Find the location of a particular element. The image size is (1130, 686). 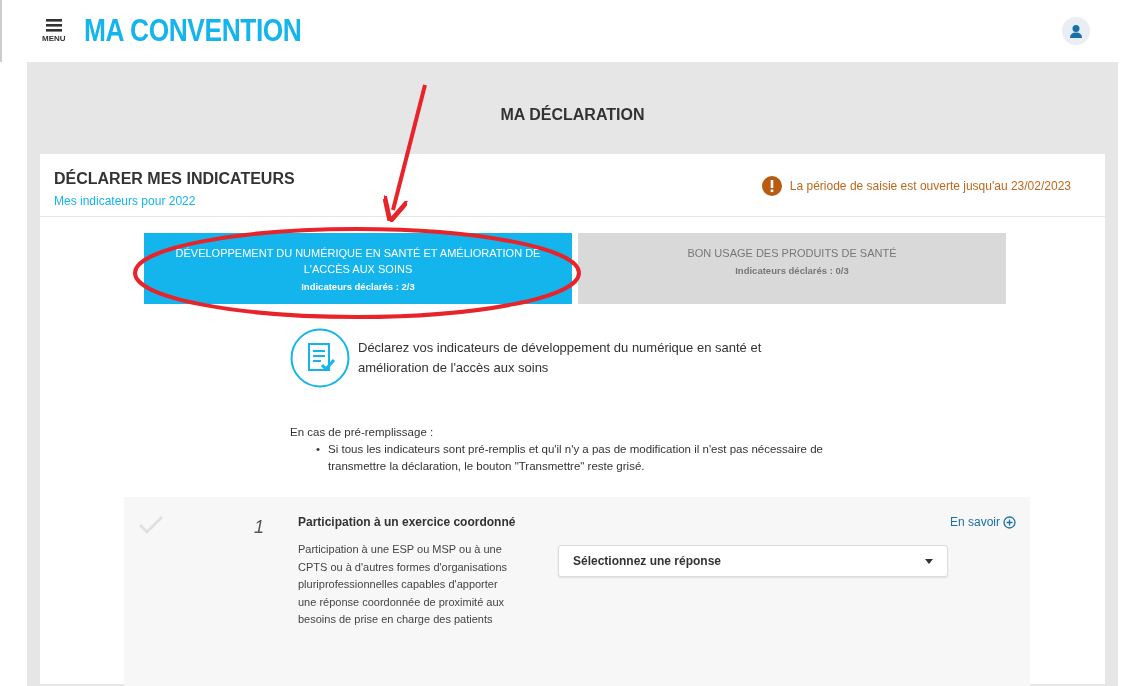

document-check-icon is located at coordinates (320, 358).